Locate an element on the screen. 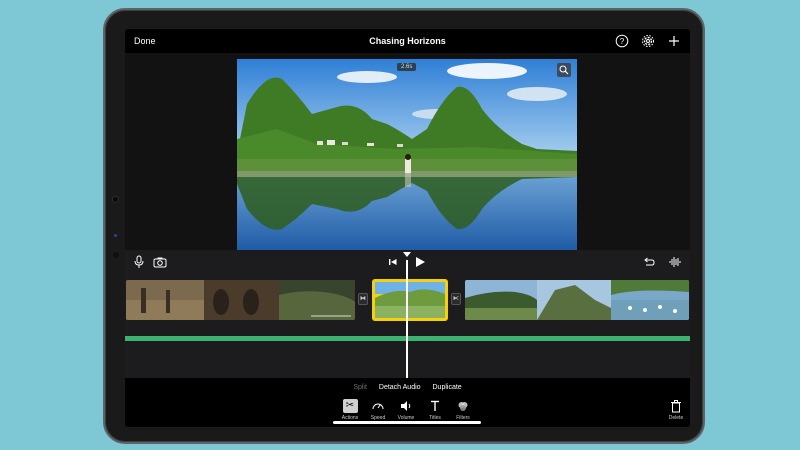 This screenshot has height=450, width=800. speedometer-icon is located at coordinates (378, 406).